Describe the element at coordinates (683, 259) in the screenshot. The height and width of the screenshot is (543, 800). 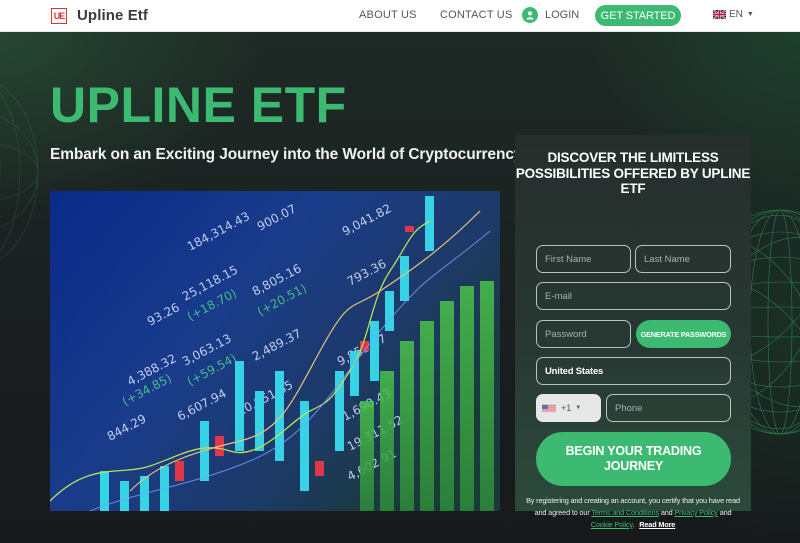
I see `last-name-input` at that location.